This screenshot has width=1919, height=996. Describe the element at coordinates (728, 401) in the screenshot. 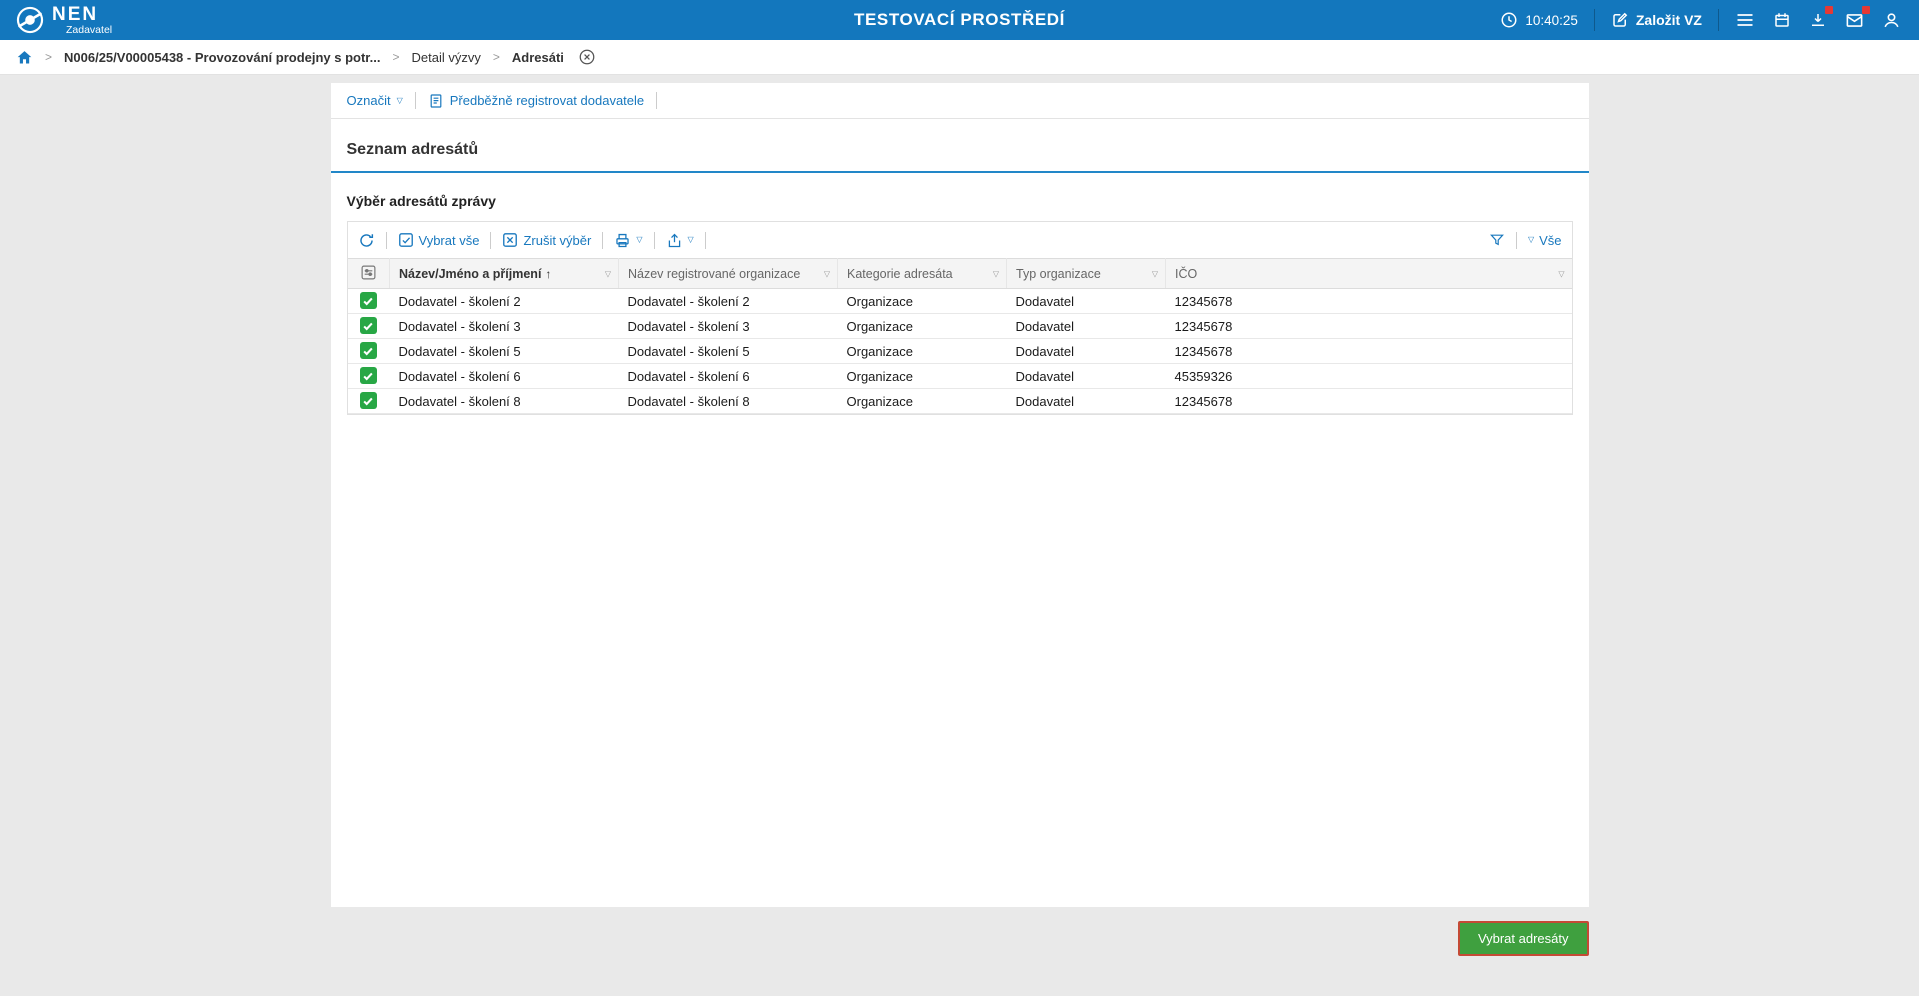

I see `cell-org: Dodavatel - školení 8` at that location.